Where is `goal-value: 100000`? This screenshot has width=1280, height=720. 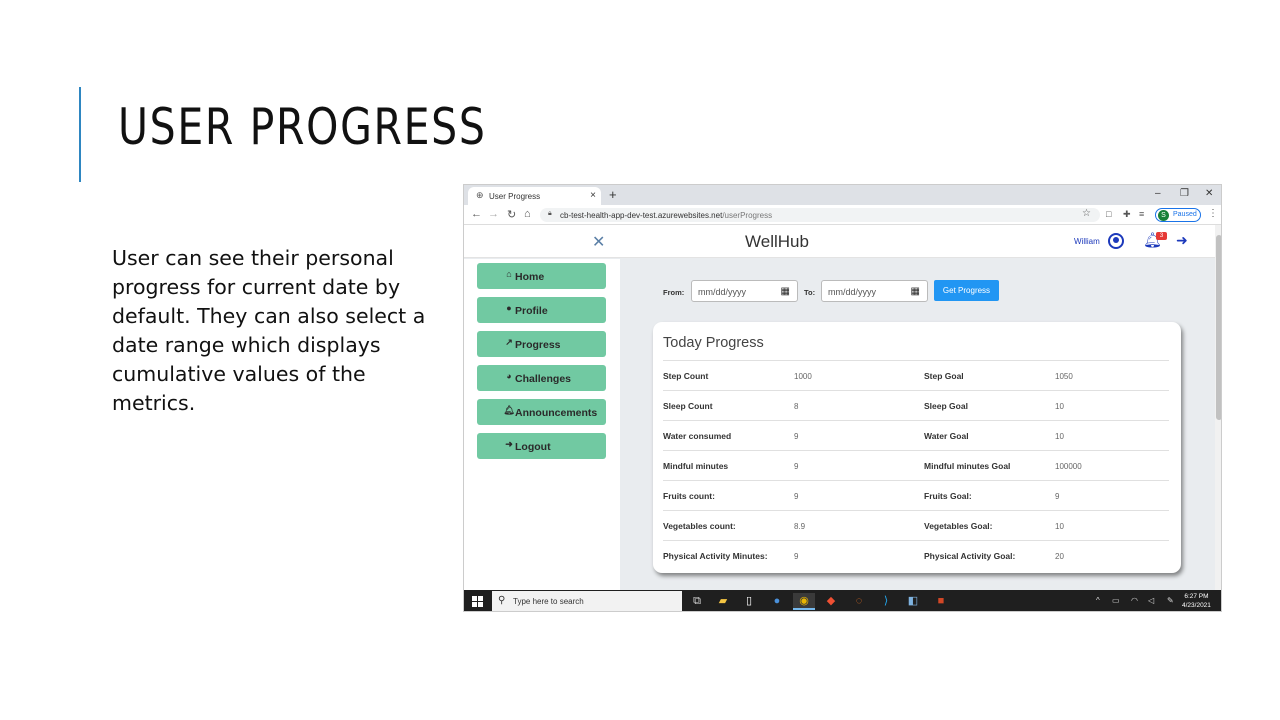
goal-value: 100000 is located at coordinates (1068, 466).